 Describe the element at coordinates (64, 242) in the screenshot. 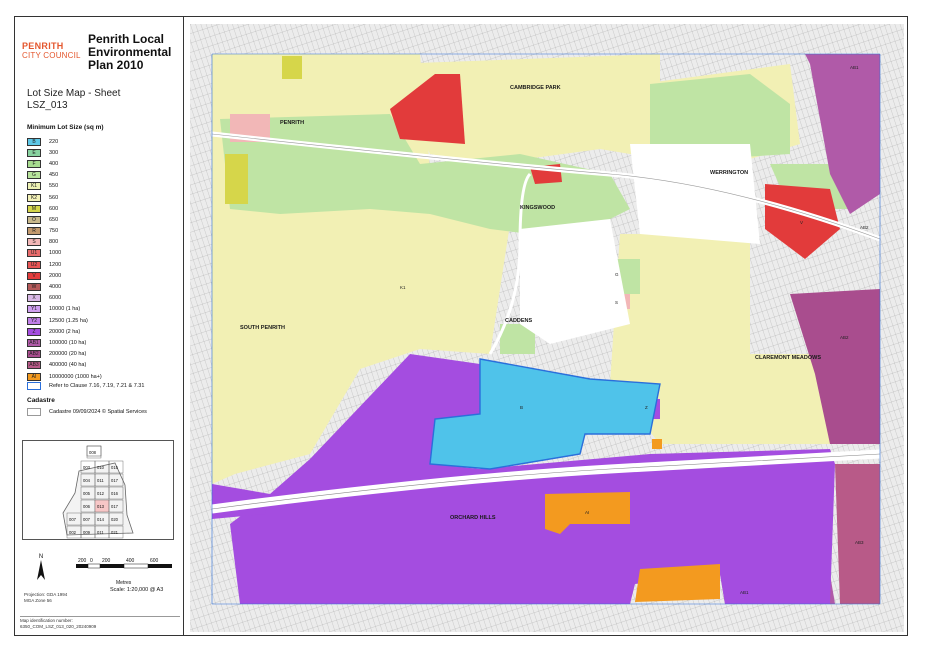

I see `legend-item: S 800` at that location.